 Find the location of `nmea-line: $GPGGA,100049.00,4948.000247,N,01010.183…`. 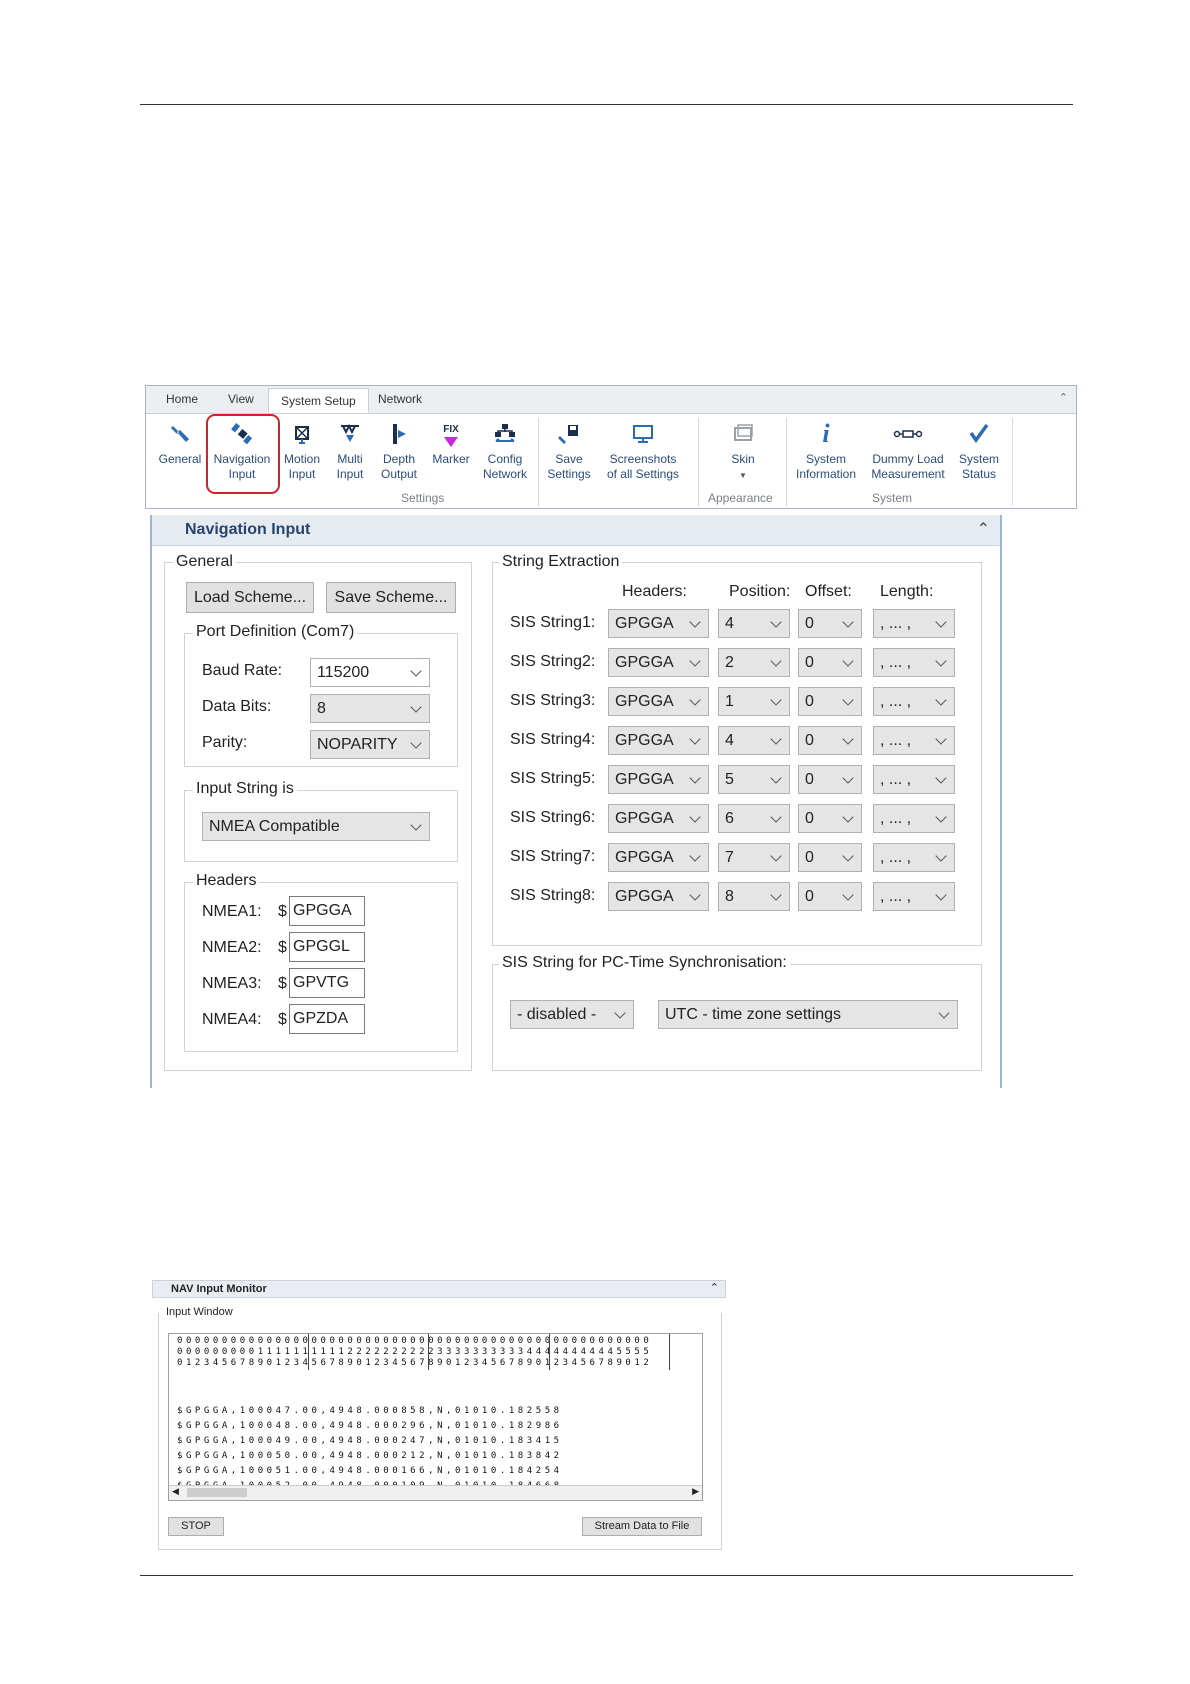

nmea-line: $GPGGA,100049.00,4948.000247,N,01010.183… is located at coordinates (370, 1441).